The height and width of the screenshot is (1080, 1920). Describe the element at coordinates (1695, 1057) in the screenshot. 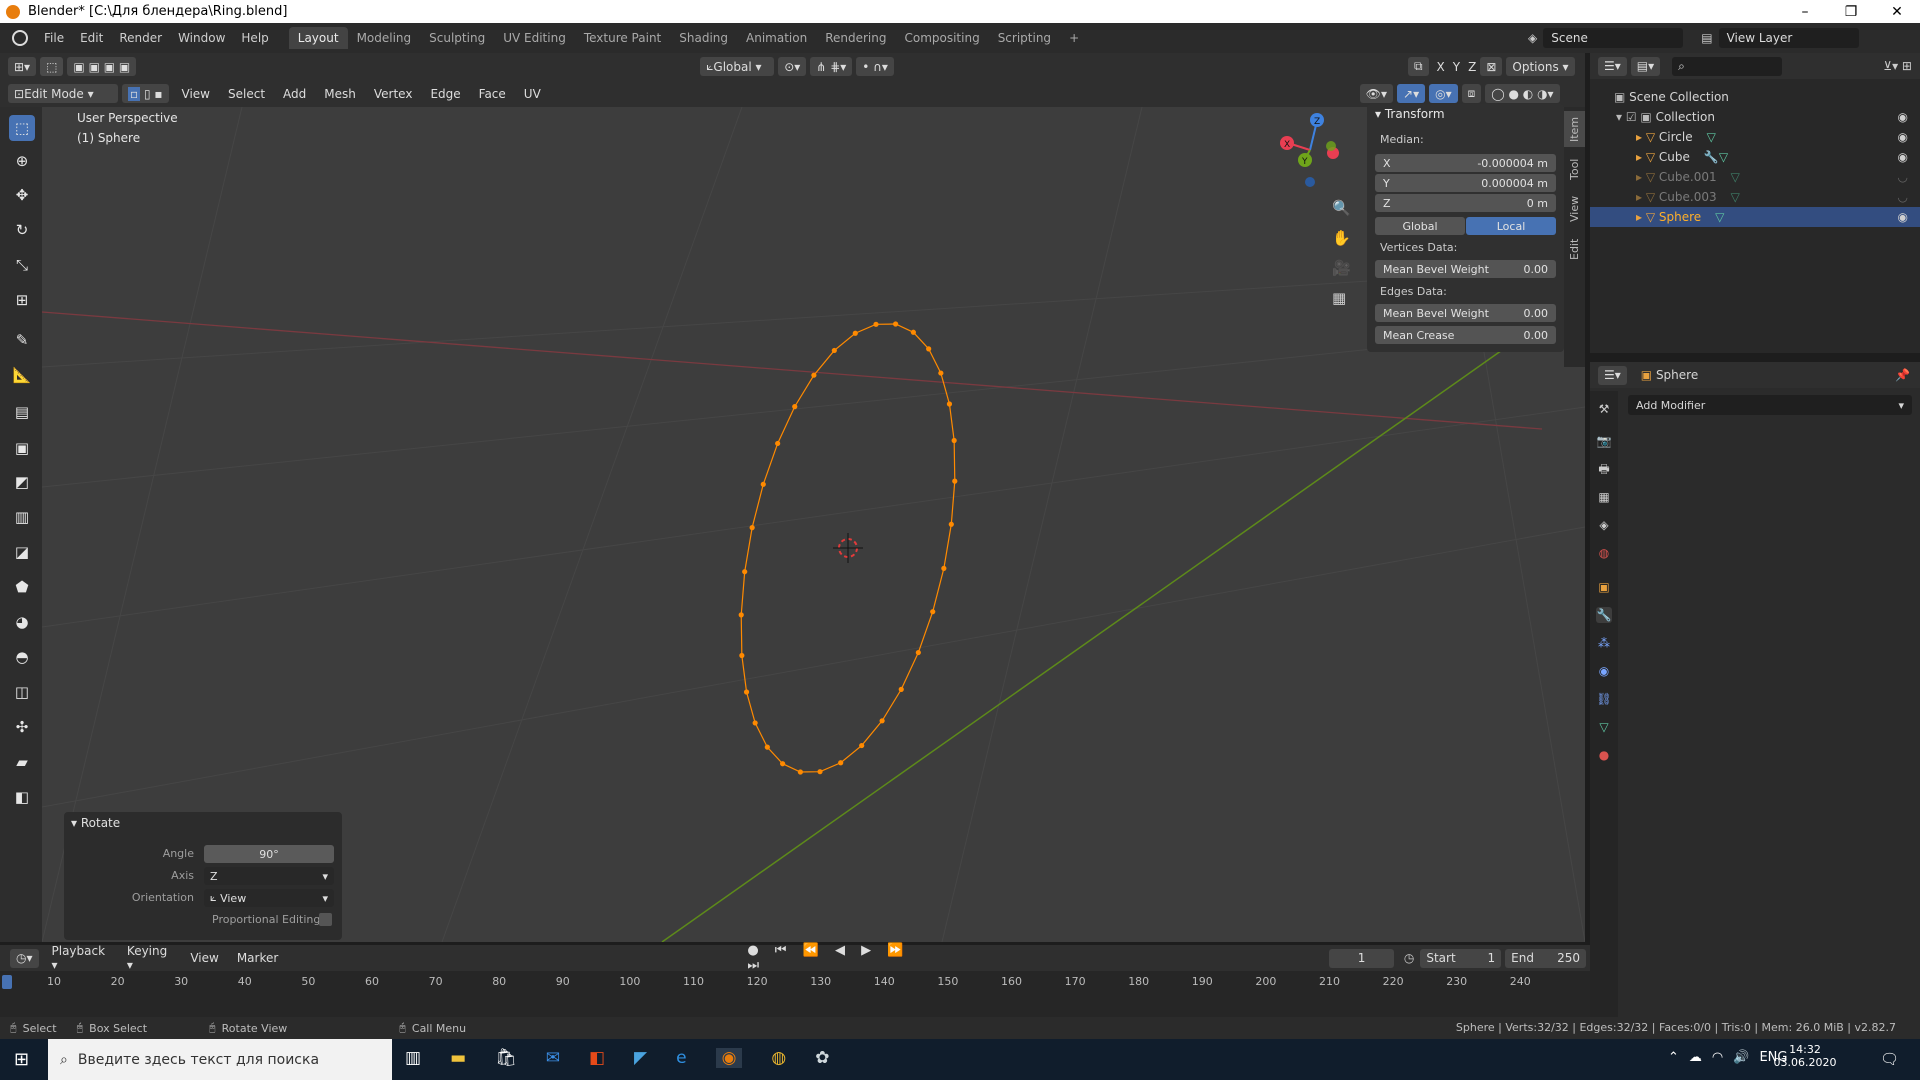

I see `onedrive-icon: ☁` at that location.